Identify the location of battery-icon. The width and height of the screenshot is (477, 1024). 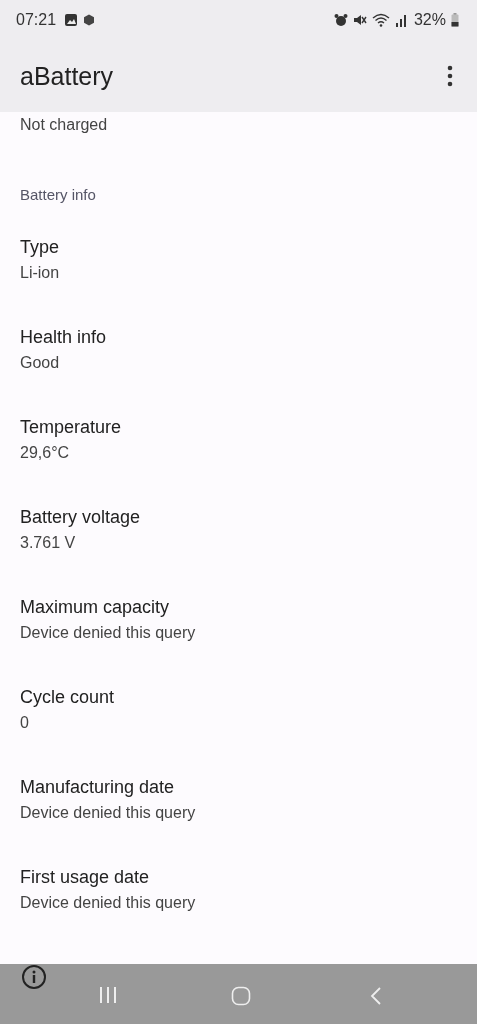
(455, 20).